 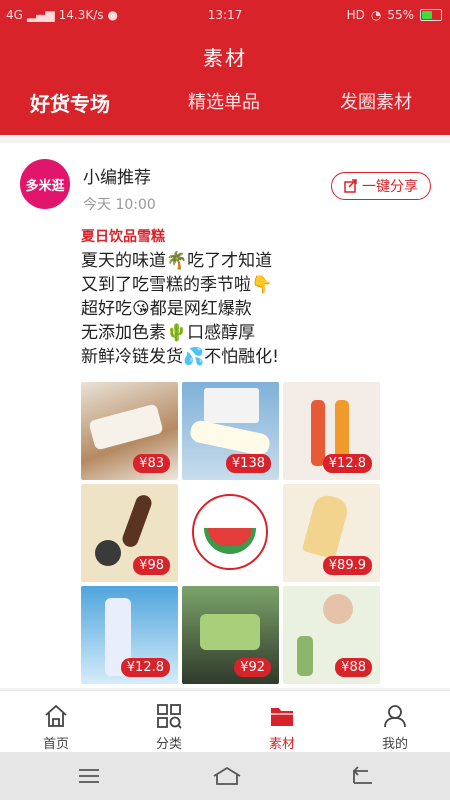 What do you see at coordinates (151, 463) in the screenshot?
I see `product-price: ¥83` at bounding box center [151, 463].